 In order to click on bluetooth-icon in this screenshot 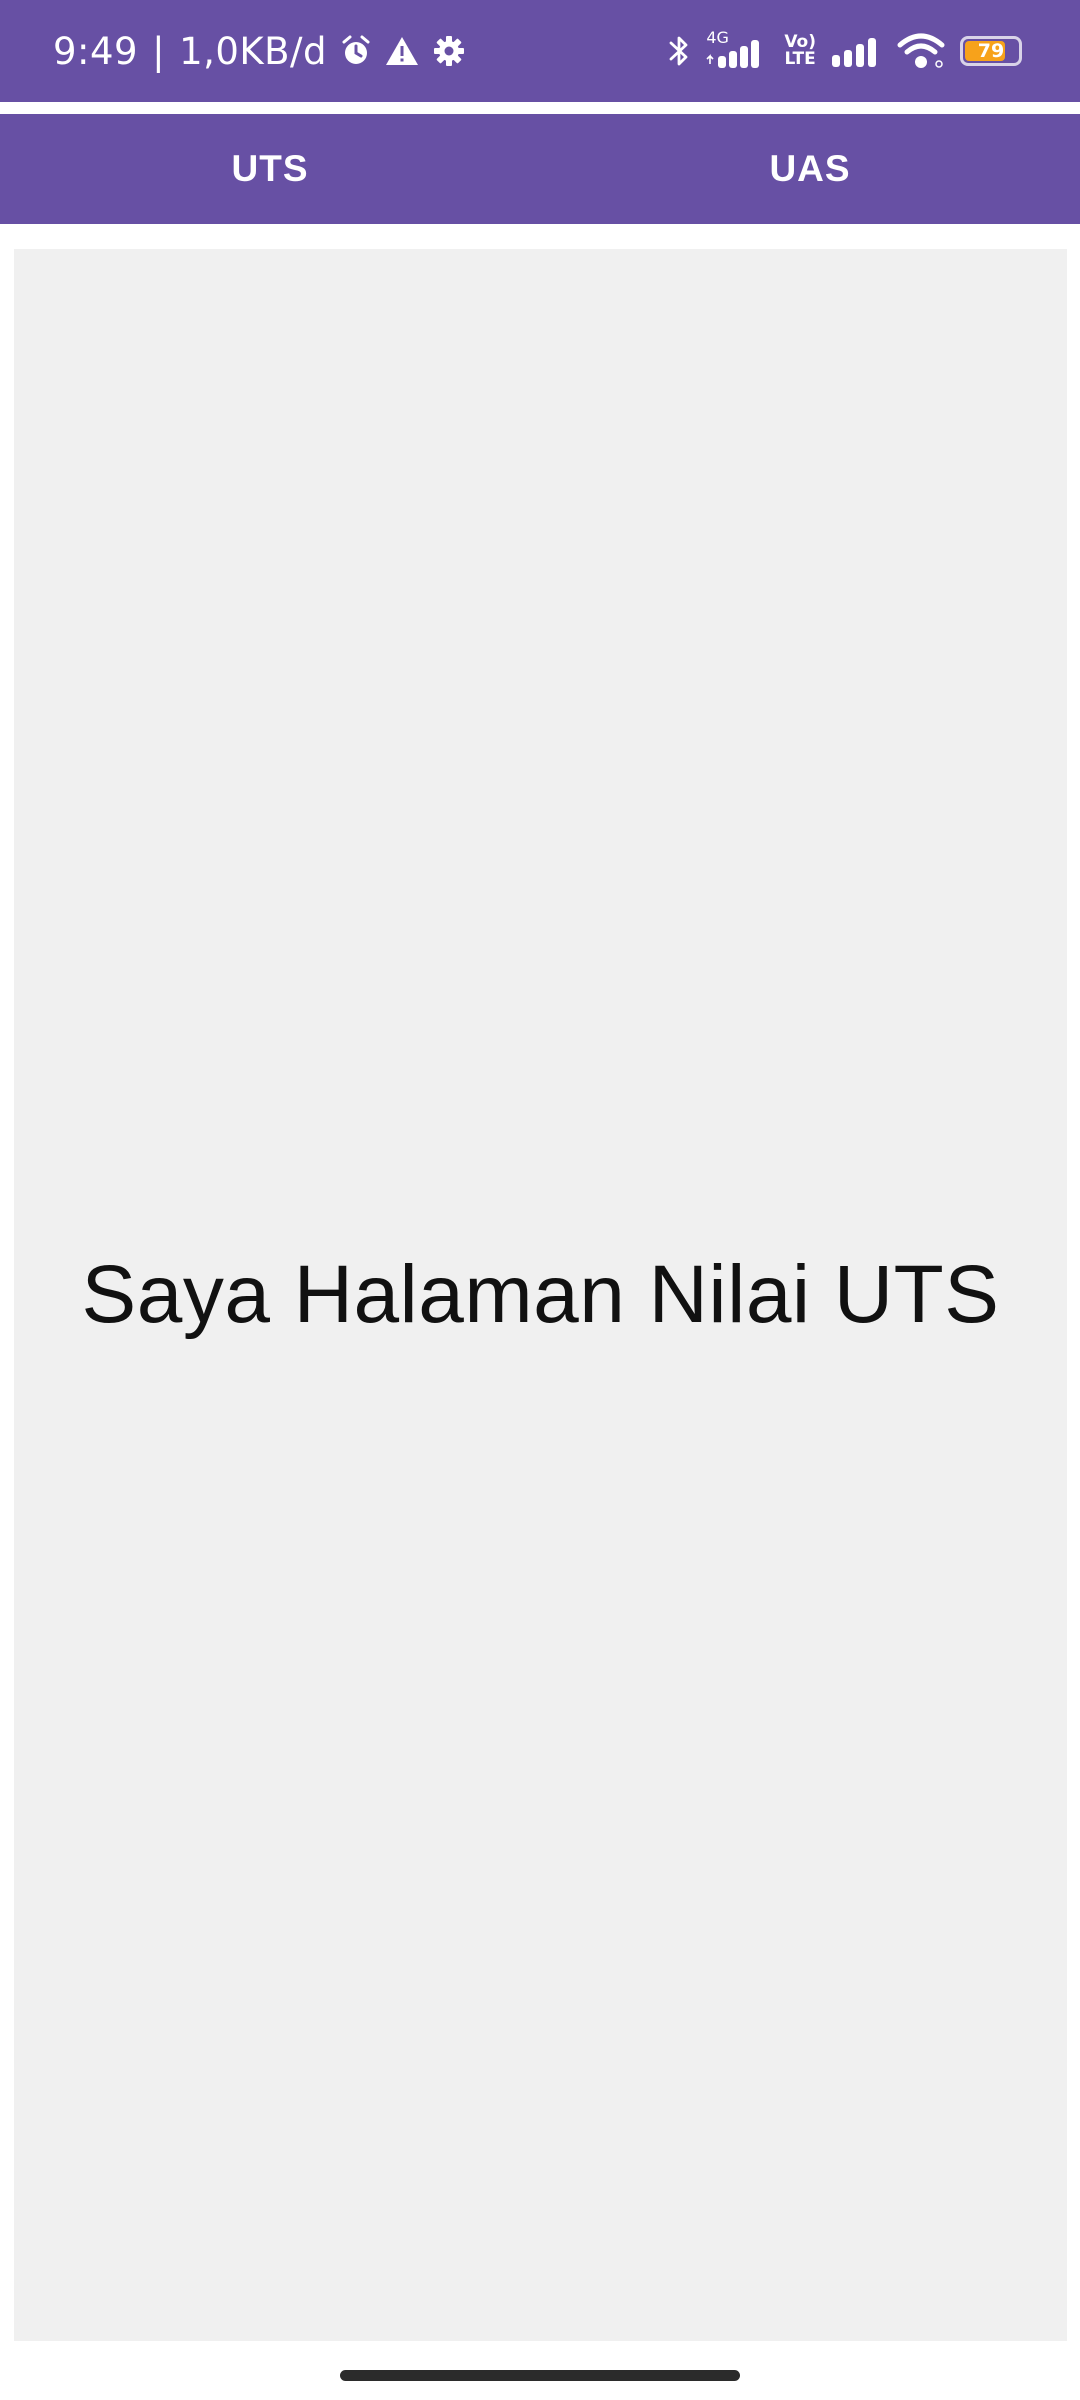, I will do `click(679, 51)`.